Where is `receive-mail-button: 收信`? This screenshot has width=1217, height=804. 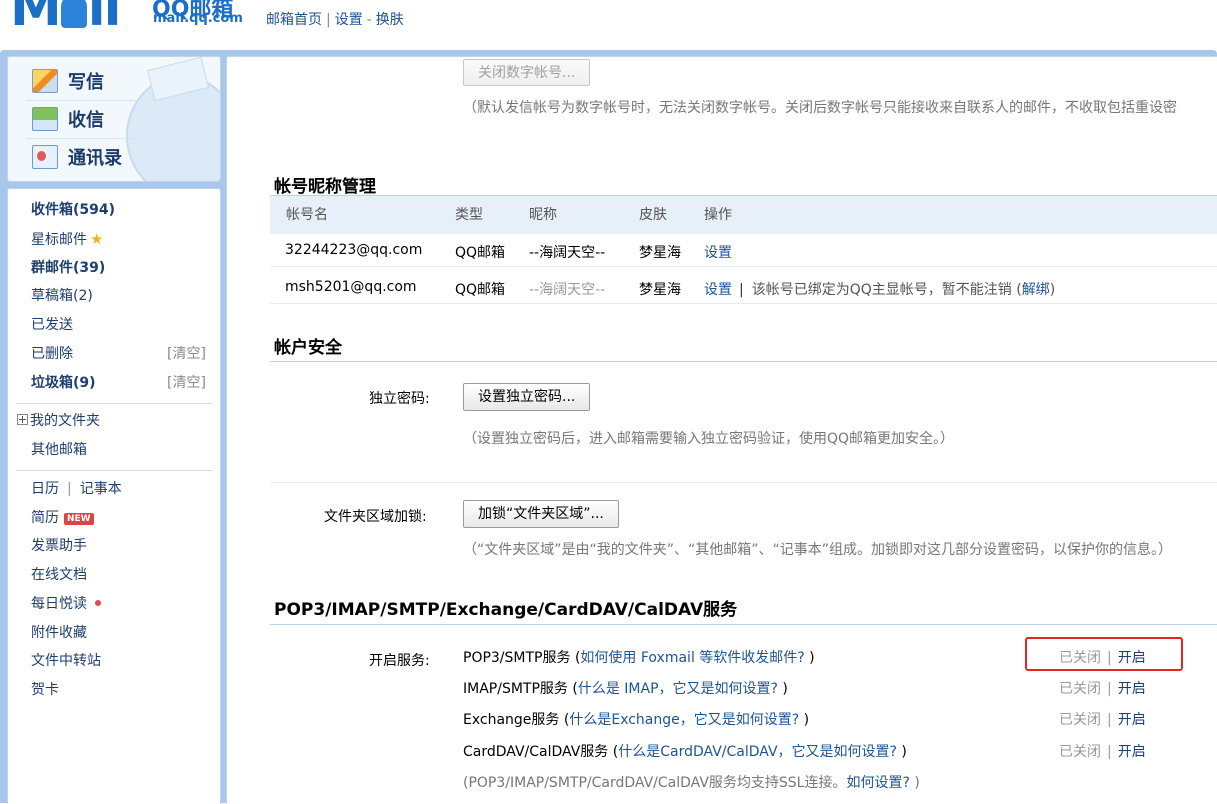
receive-mail-button: 收信 is located at coordinates (68, 119).